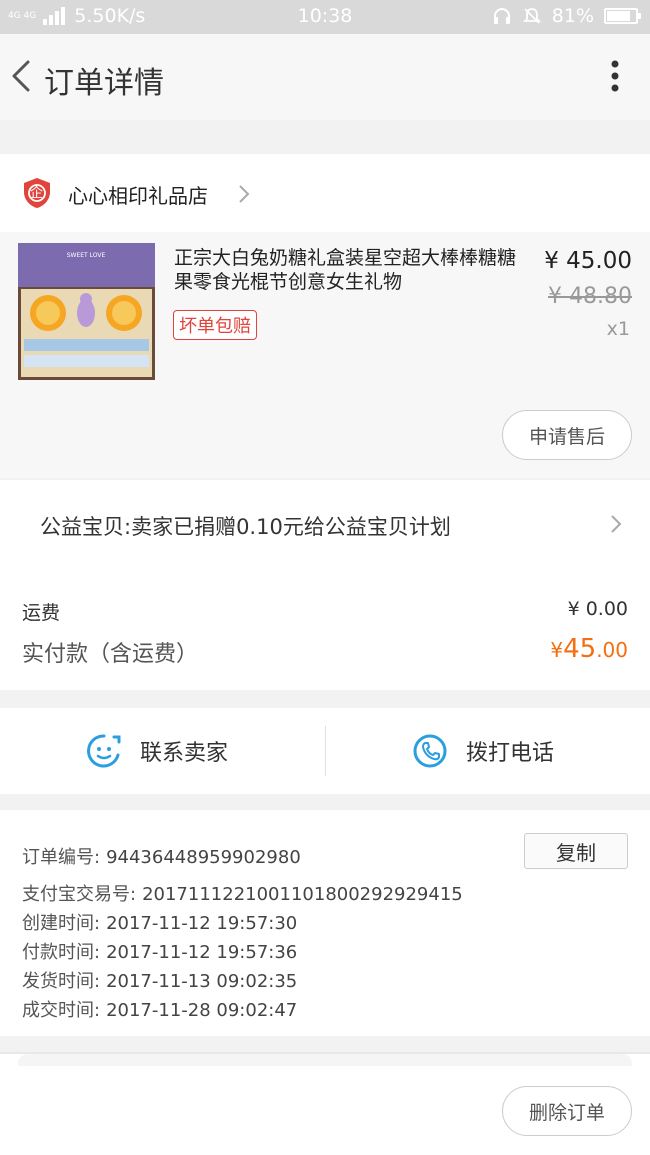 This screenshot has height=1155, width=650. What do you see at coordinates (104, 83) in the screenshot?
I see `page-title: 订单详情` at bounding box center [104, 83].